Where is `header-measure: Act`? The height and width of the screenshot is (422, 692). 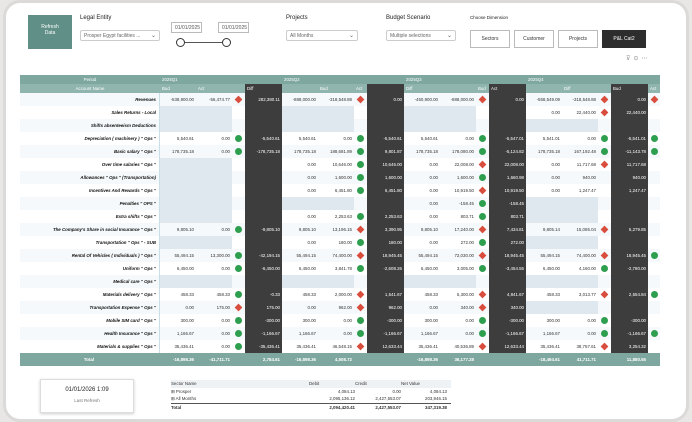
header-measure: Act is located at coordinates (359, 88).